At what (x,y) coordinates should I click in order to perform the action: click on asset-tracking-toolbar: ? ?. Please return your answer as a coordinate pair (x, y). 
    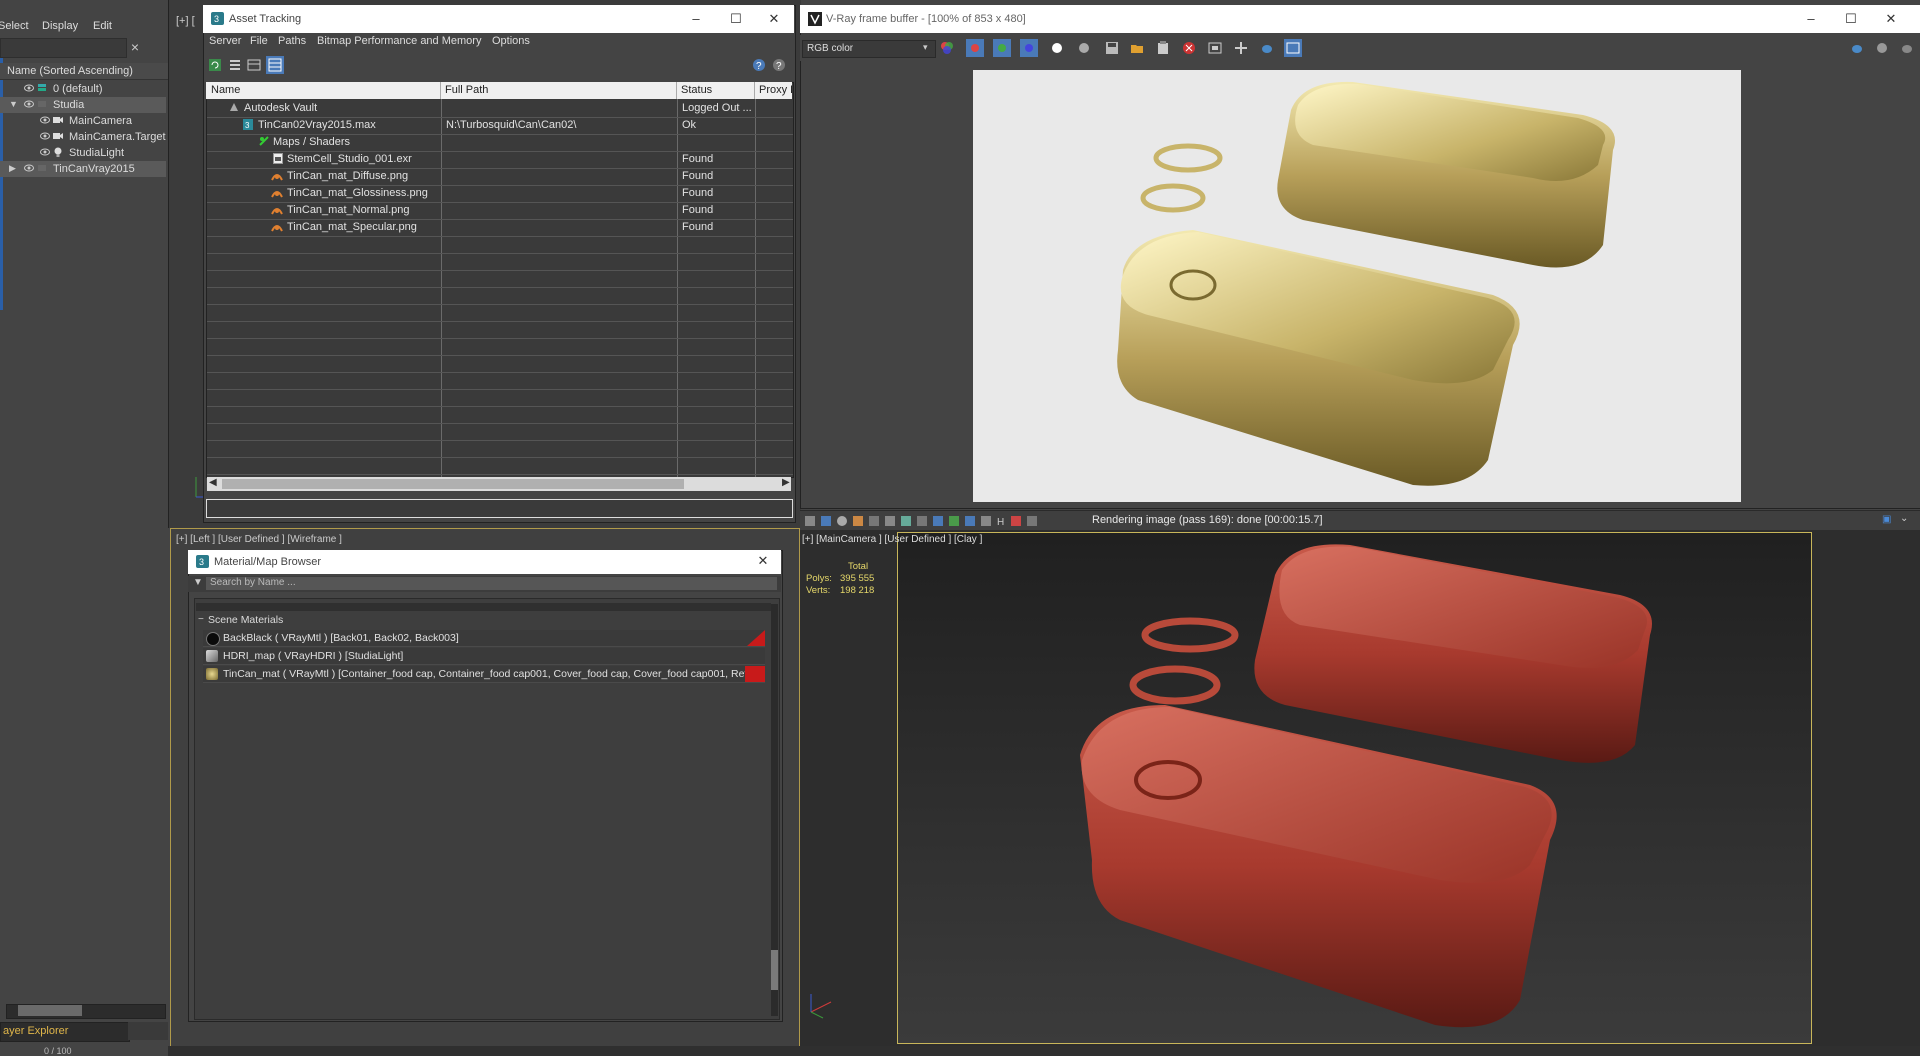
    Looking at the image, I should click on (498, 65).